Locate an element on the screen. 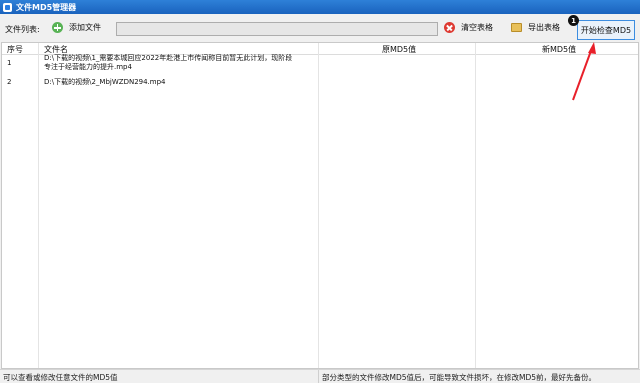  arrow-head is located at coordinates (592, 48).